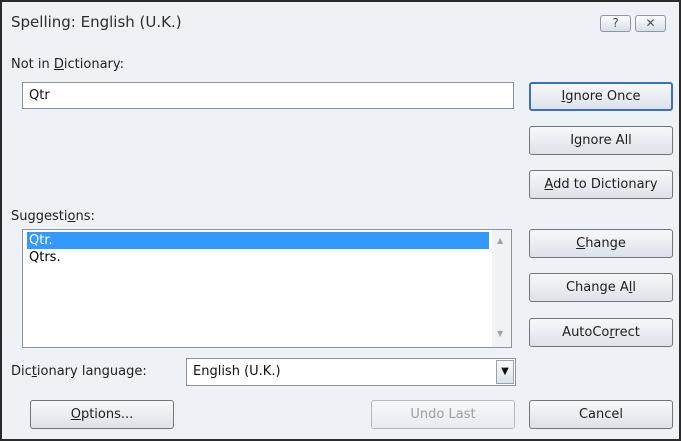 The width and height of the screenshot is (681, 441). What do you see at coordinates (500, 240) in the screenshot?
I see `scroll-up-icon: ▲` at bounding box center [500, 240].